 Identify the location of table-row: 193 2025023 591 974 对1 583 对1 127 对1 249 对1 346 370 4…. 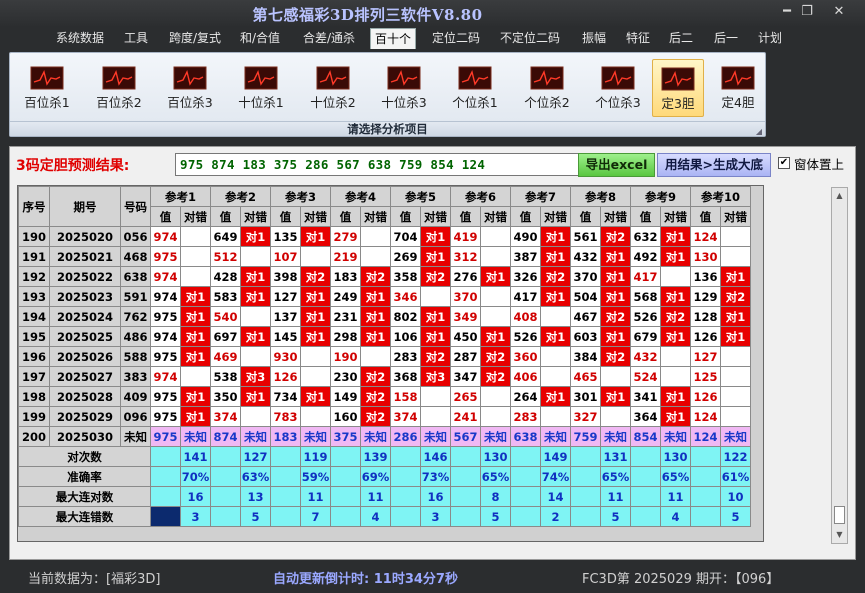
(384, 296).